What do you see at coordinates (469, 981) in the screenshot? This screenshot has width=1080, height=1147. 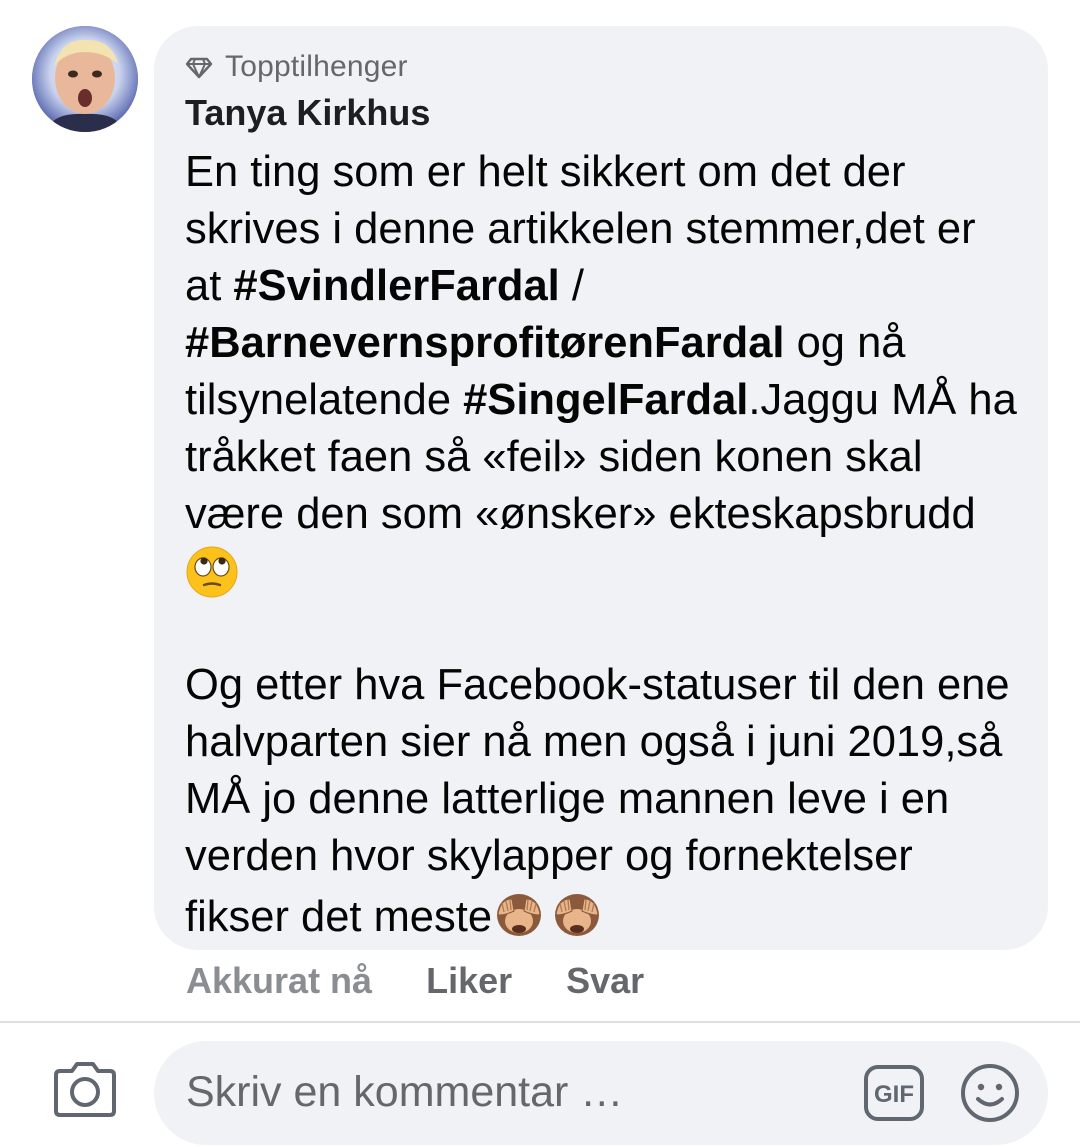 I see `like-button: Liker` at bounding box center [469, 981].